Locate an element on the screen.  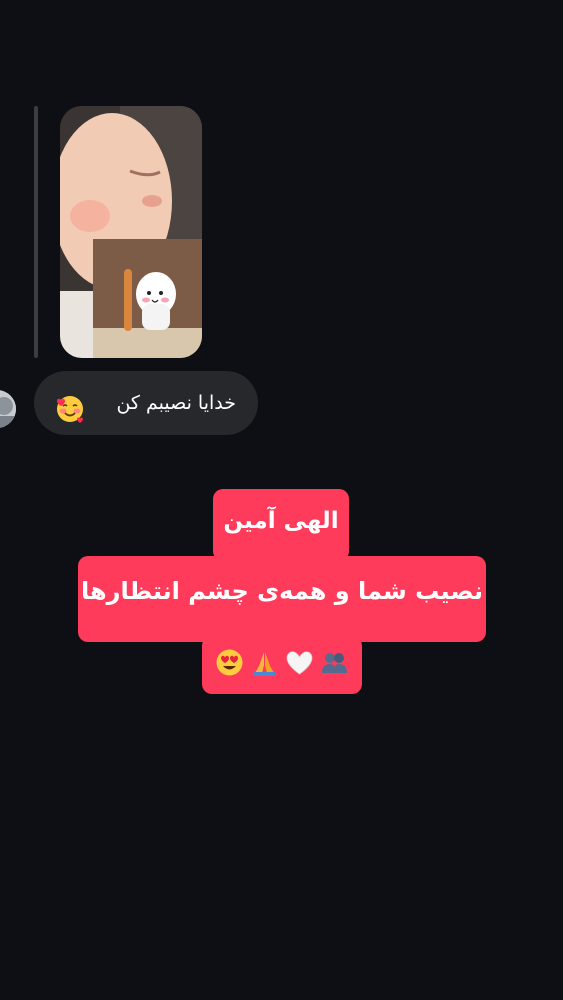
sender-avatar is located at coordinates (8, 409).